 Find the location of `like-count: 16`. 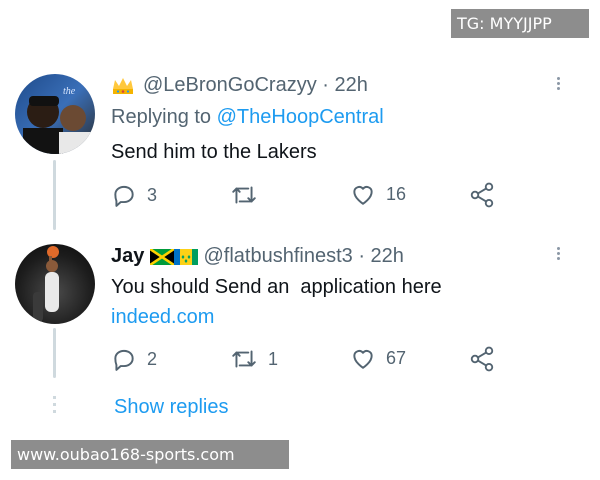

like-count: 16 is located at coordinates (396, 193).